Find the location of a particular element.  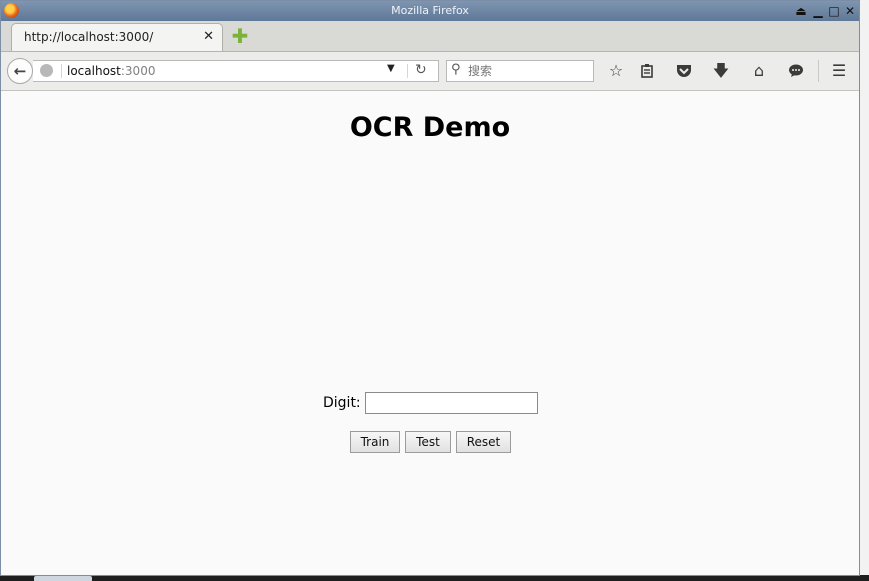

url-host: localhost is located at coordinates (94, 71).